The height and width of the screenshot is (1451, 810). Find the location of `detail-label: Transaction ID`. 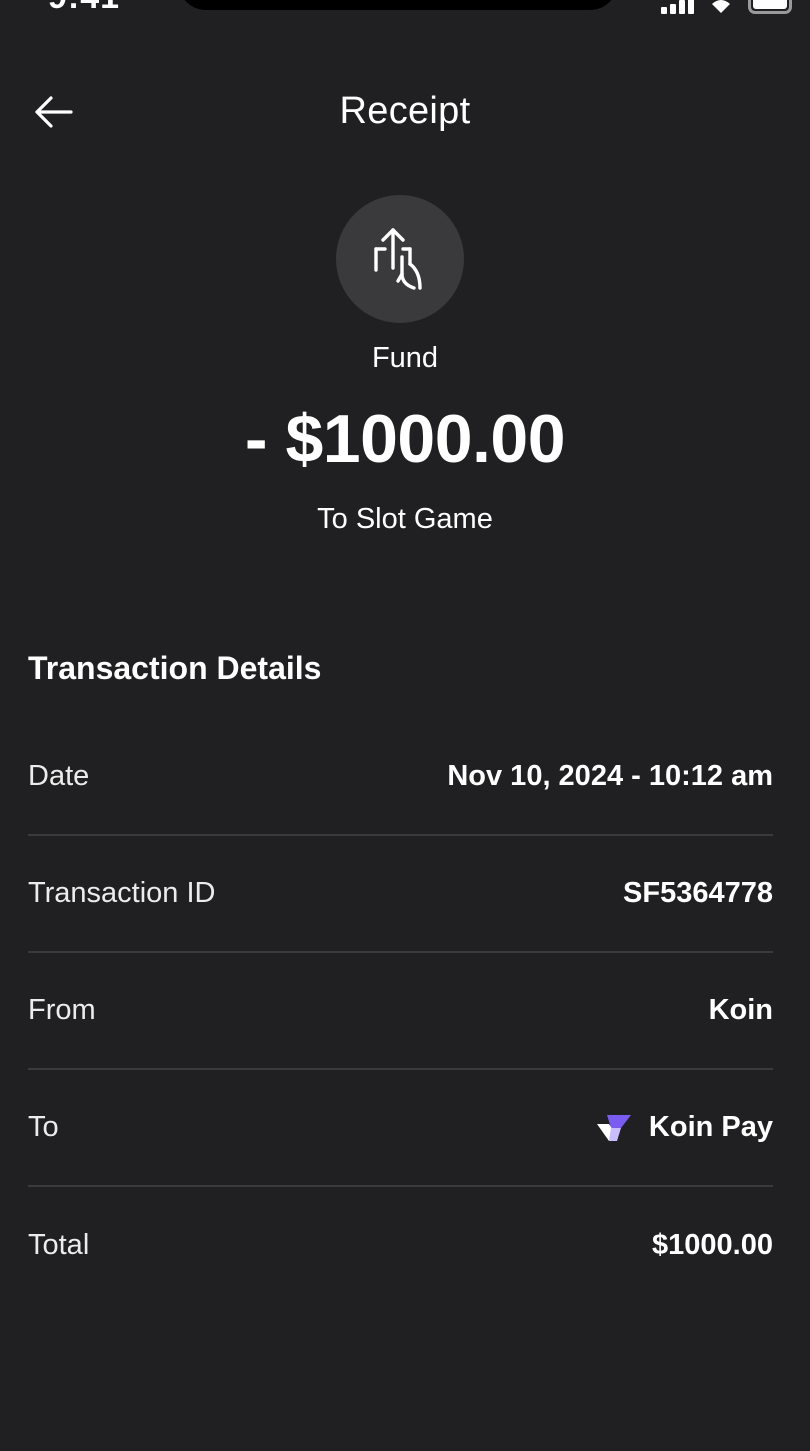

detail-label: Transaction ID is located at coordinates (122, 893).